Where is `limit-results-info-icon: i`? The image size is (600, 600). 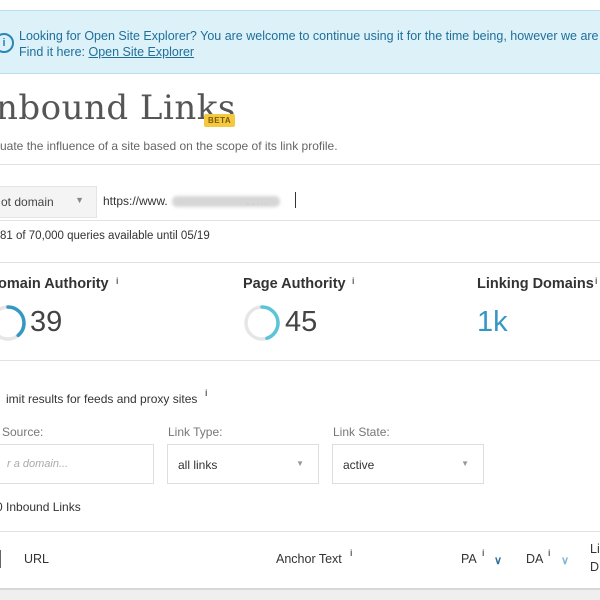
limit-results-info-icon: i is located at coordinates (206, 393).